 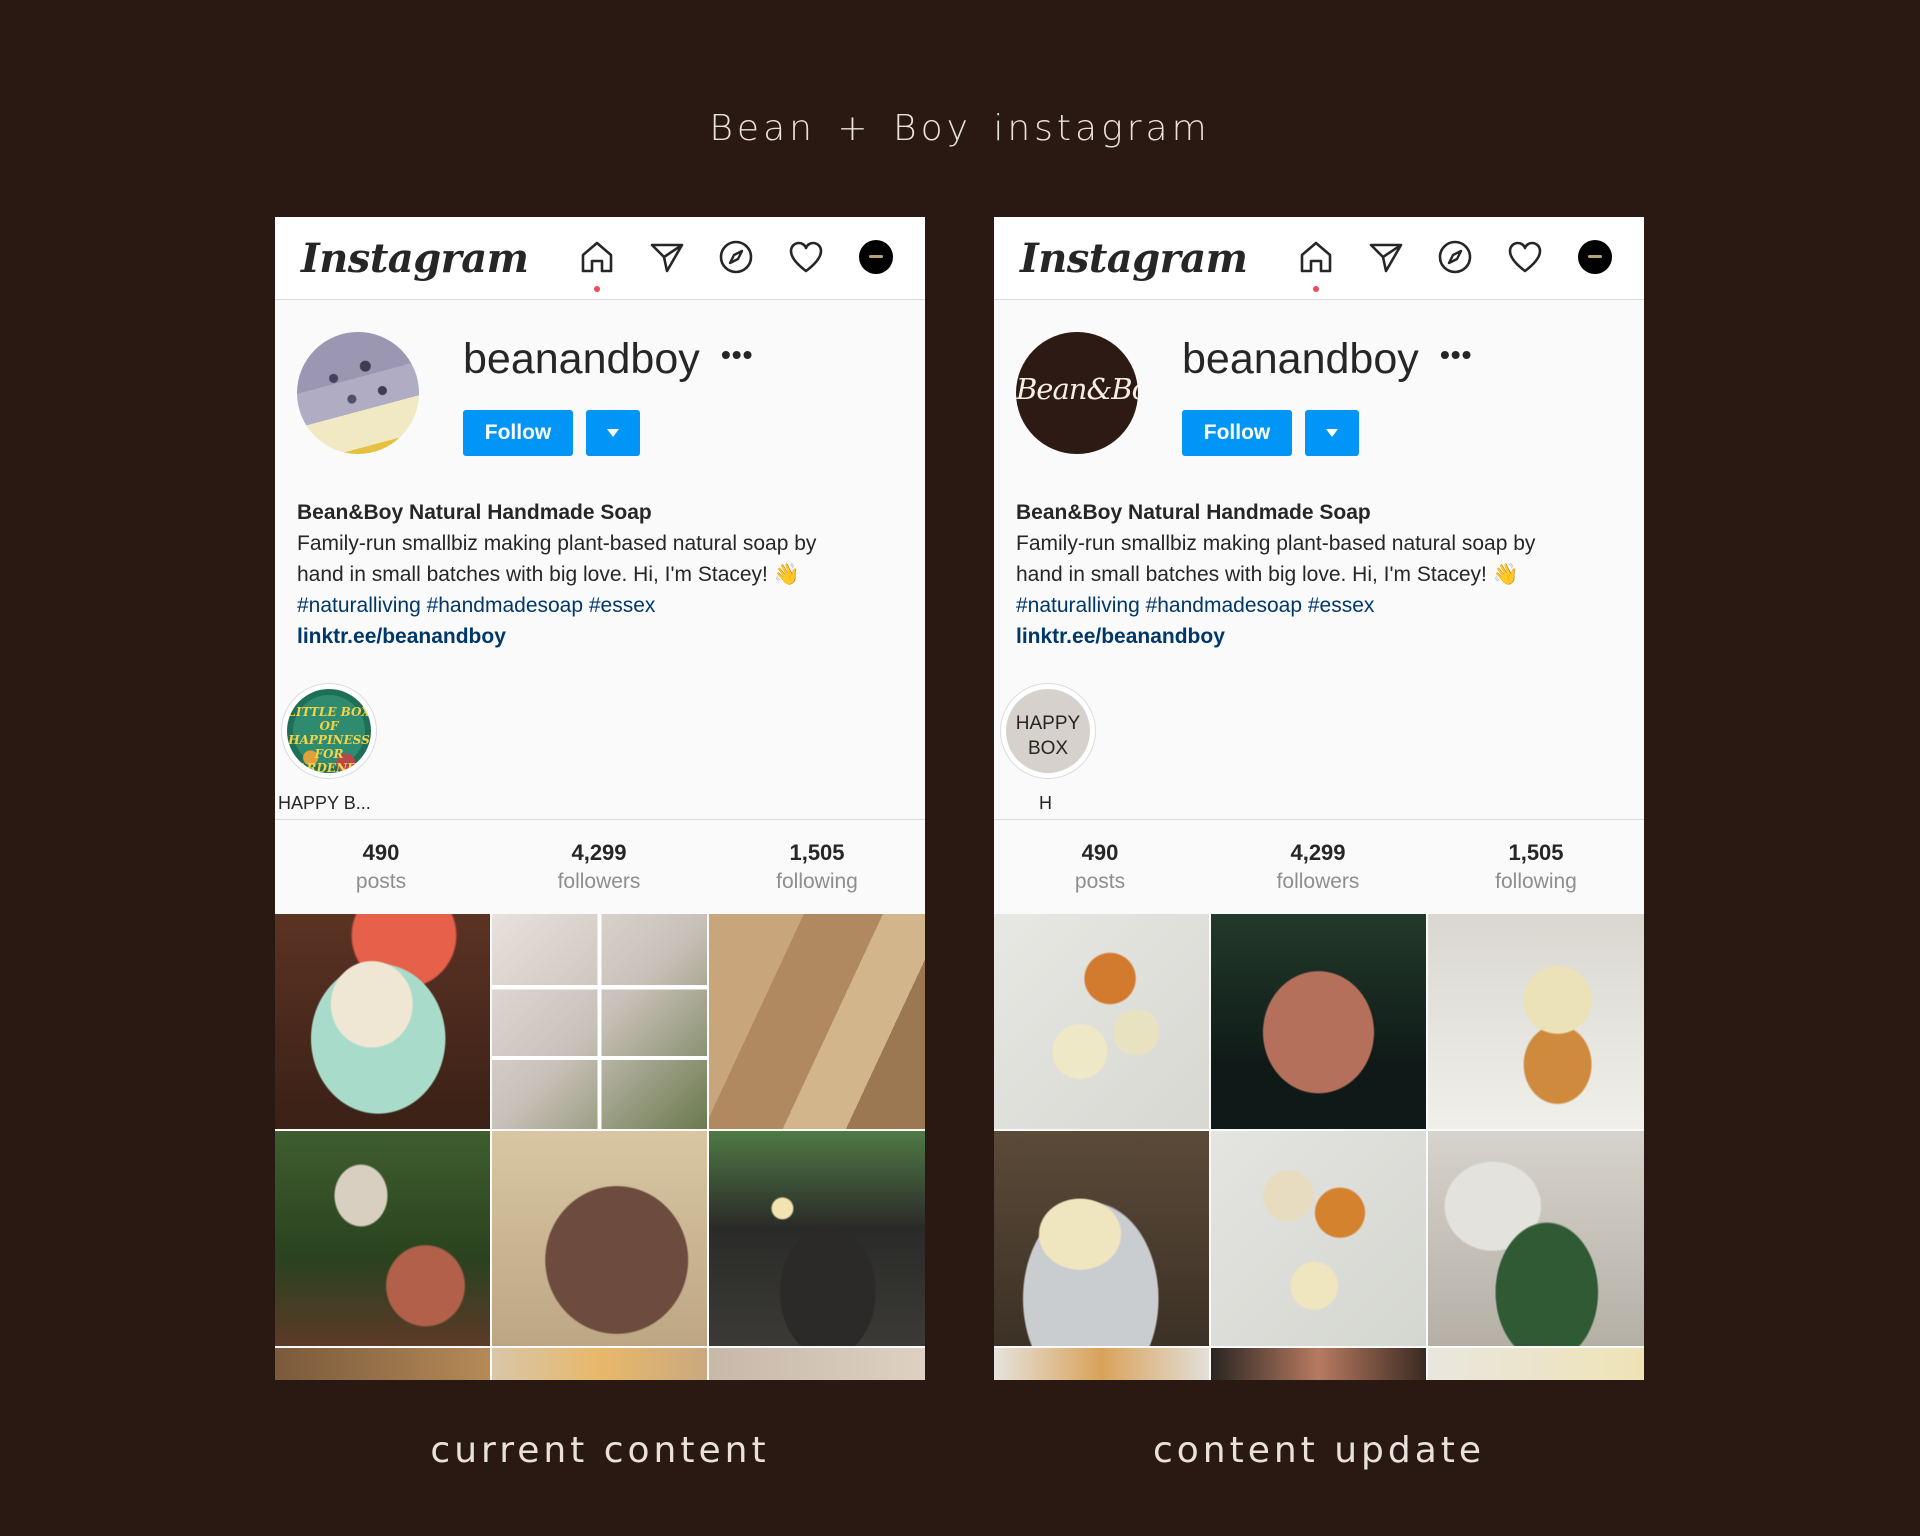 I want to click on profile-picture: Bean&Boy, so click(x=1077, y=393).